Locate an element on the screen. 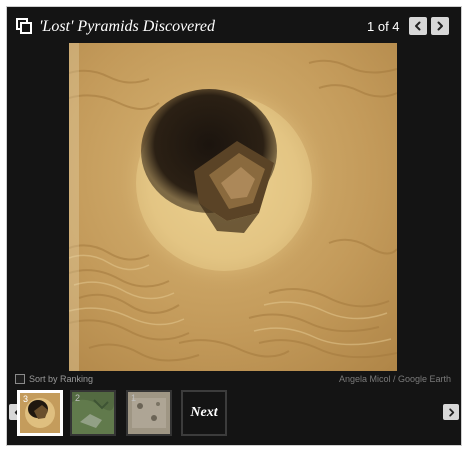  slideshow-title: 'Lost' Pyramids Discovered is located at coordinates (127, 26).